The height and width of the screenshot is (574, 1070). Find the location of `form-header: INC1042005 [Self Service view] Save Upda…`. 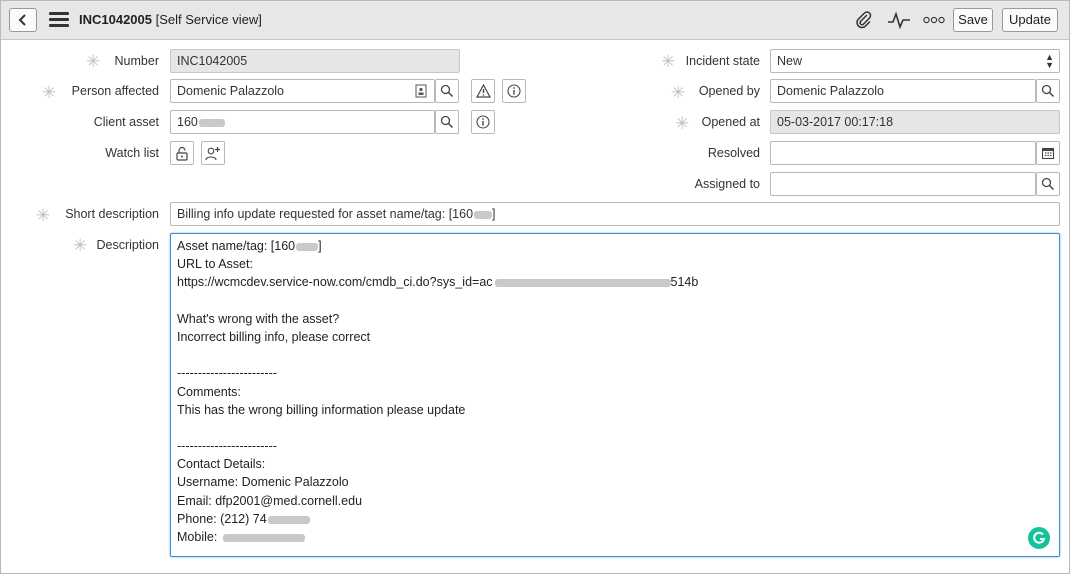

form-header: INC1042005 [Self Service view] Save Upda… is located at coordinates (535, 20).